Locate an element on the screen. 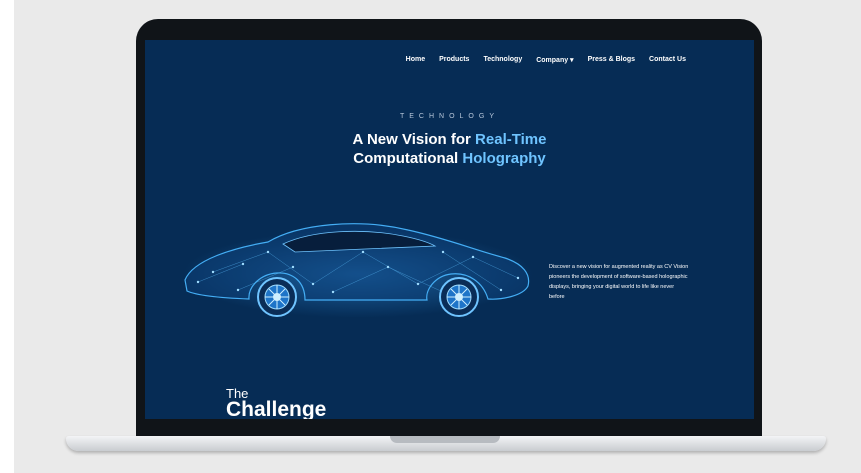 Image resolution: width=861 pixels, height=473 pixels. nav-technology: Technology is located at coordinates (502, 60).